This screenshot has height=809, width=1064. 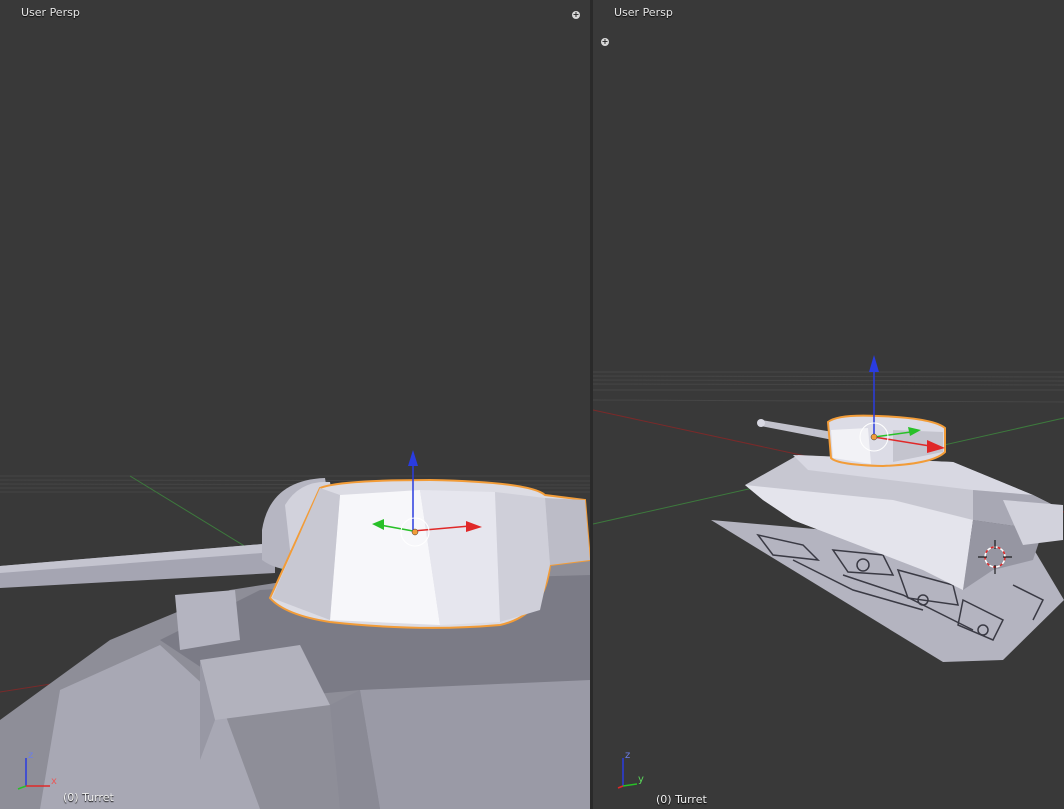 I want to click on axis-widget-right: z y, so click(x=630, y=769).